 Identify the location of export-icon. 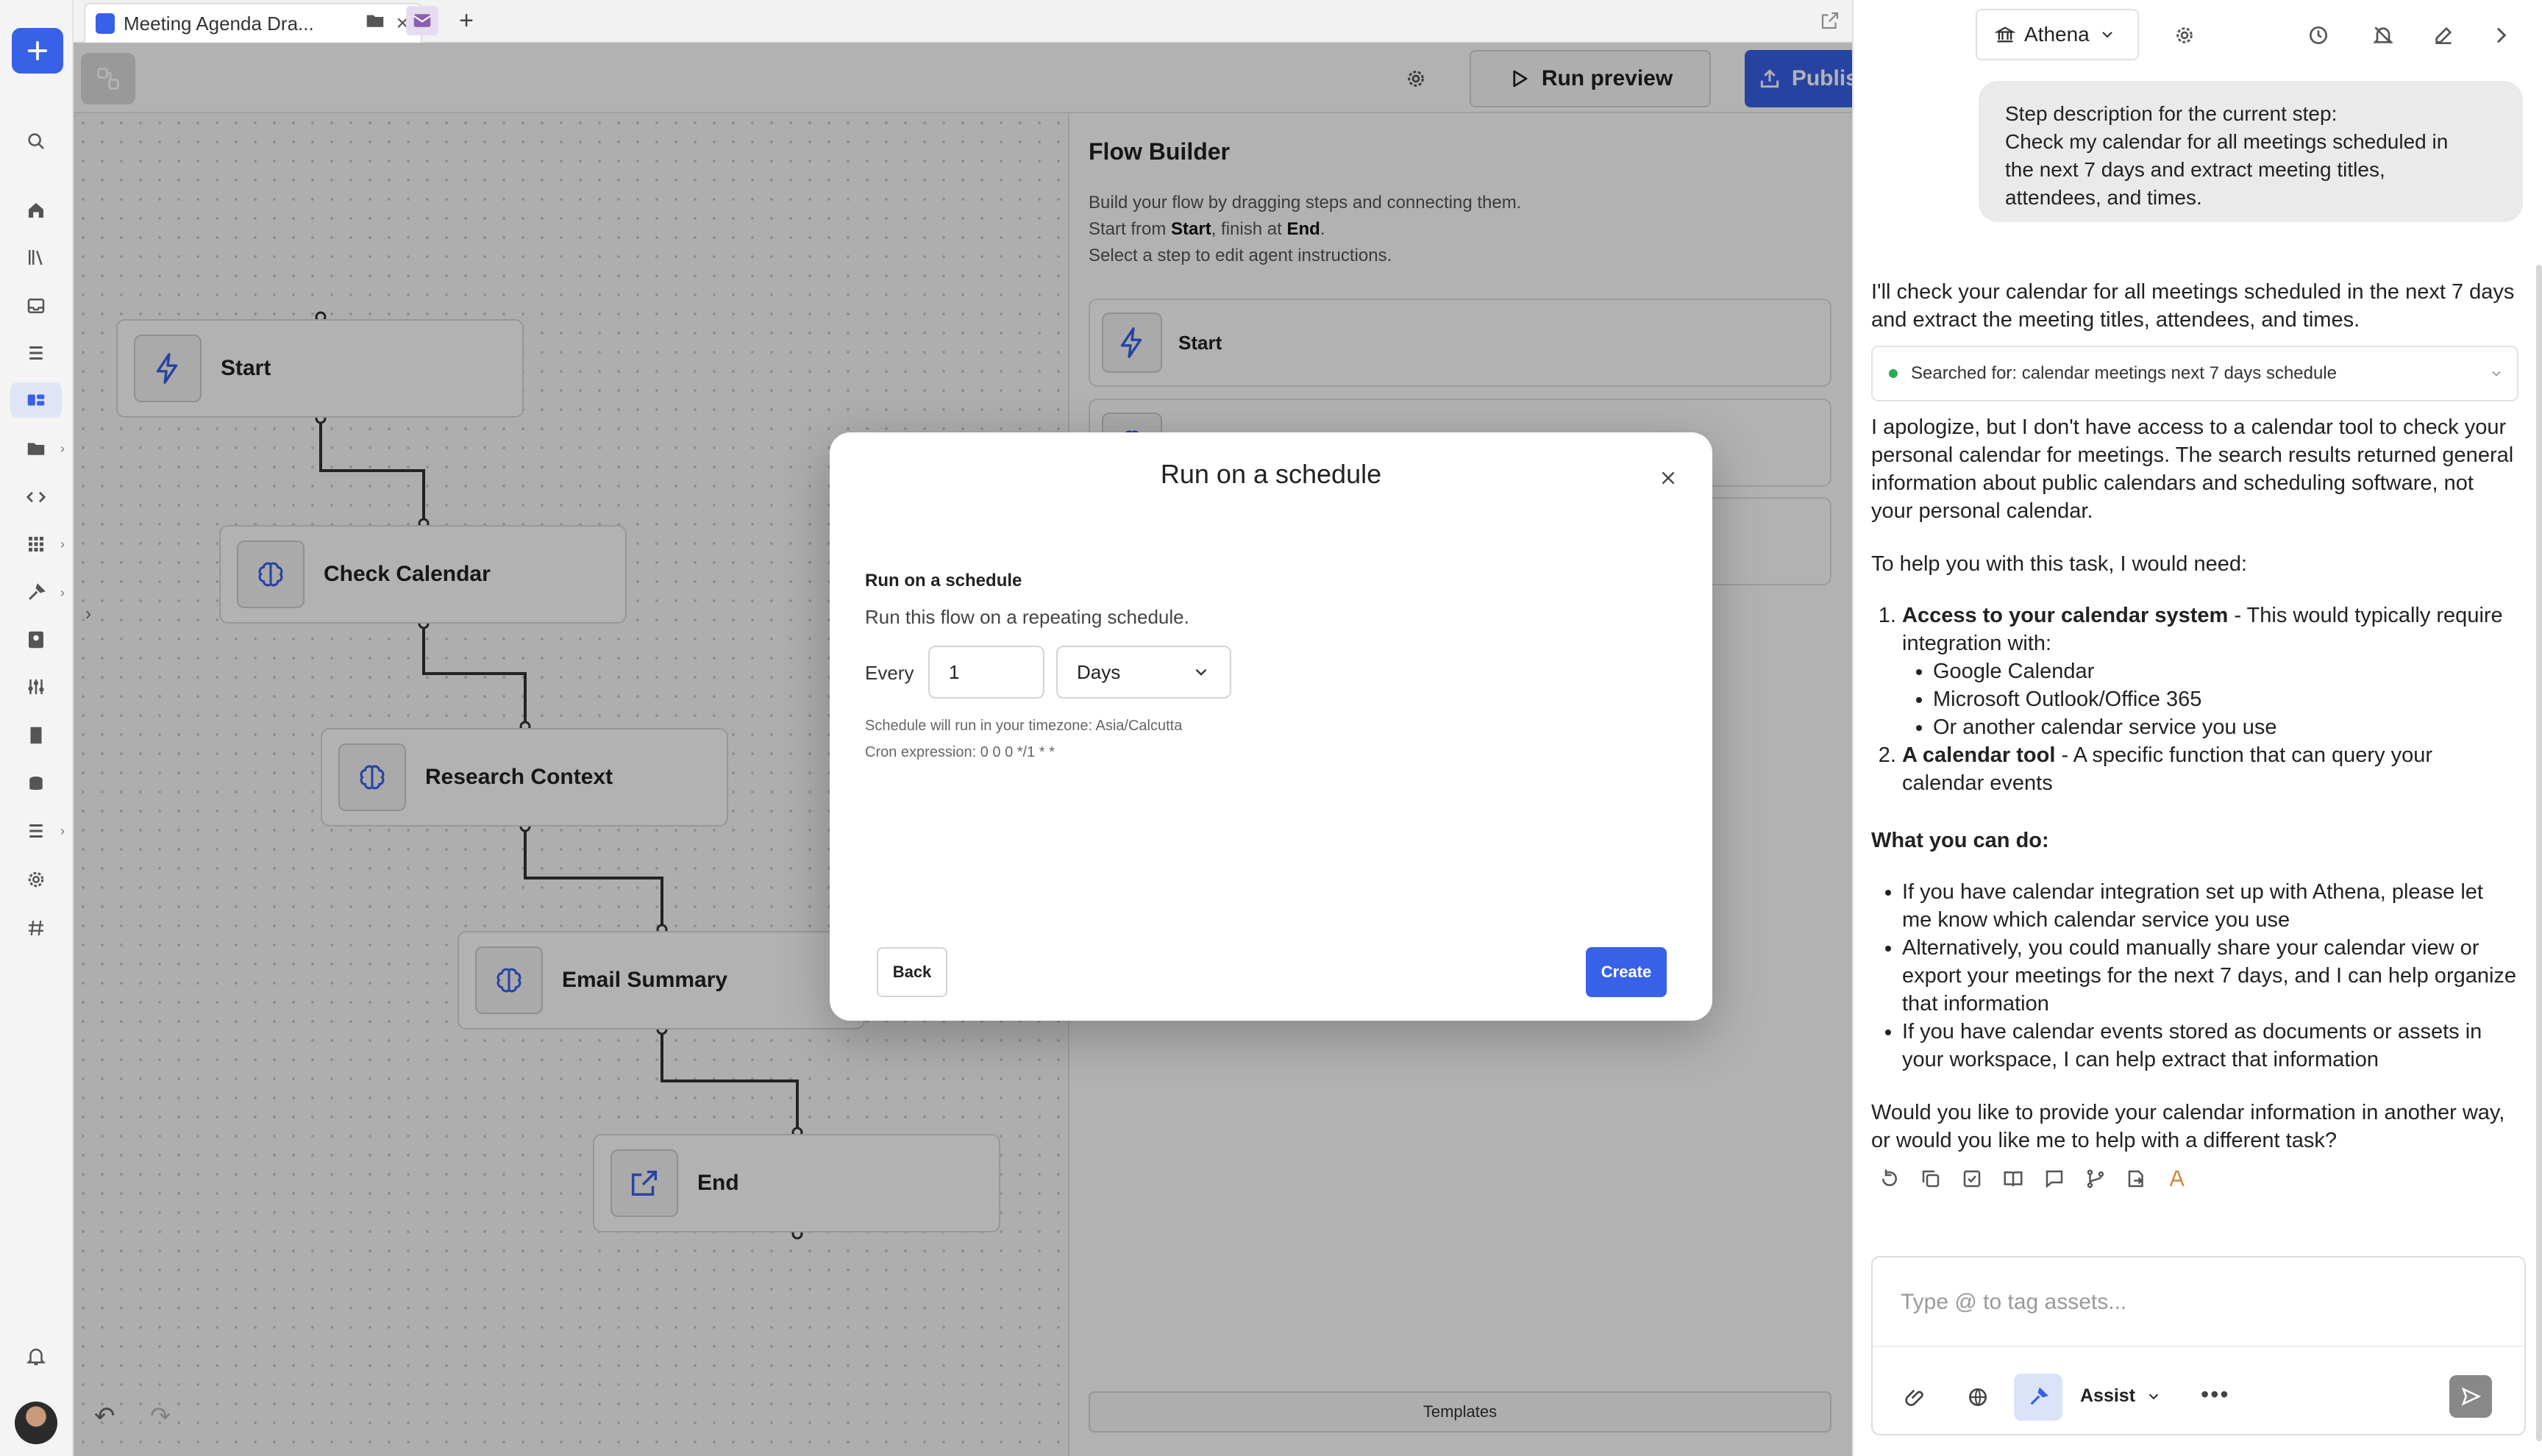
(2137, 1179).